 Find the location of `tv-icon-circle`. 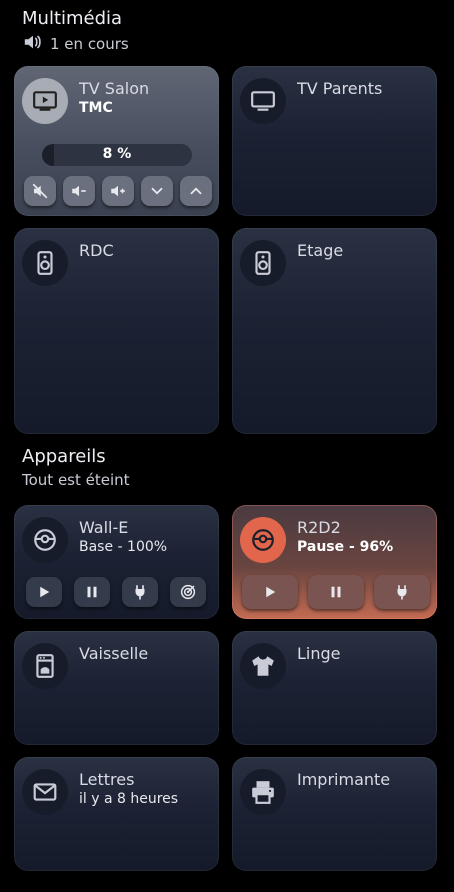

tv-icon-circle is located at coordinates (263, 101).